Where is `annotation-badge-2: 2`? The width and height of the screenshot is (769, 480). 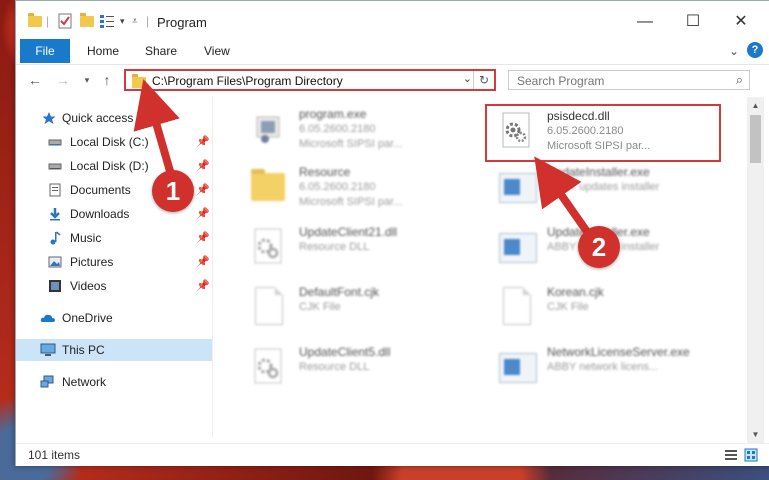
annotation-badge-2: 2 is located at coordinates (599, 247).